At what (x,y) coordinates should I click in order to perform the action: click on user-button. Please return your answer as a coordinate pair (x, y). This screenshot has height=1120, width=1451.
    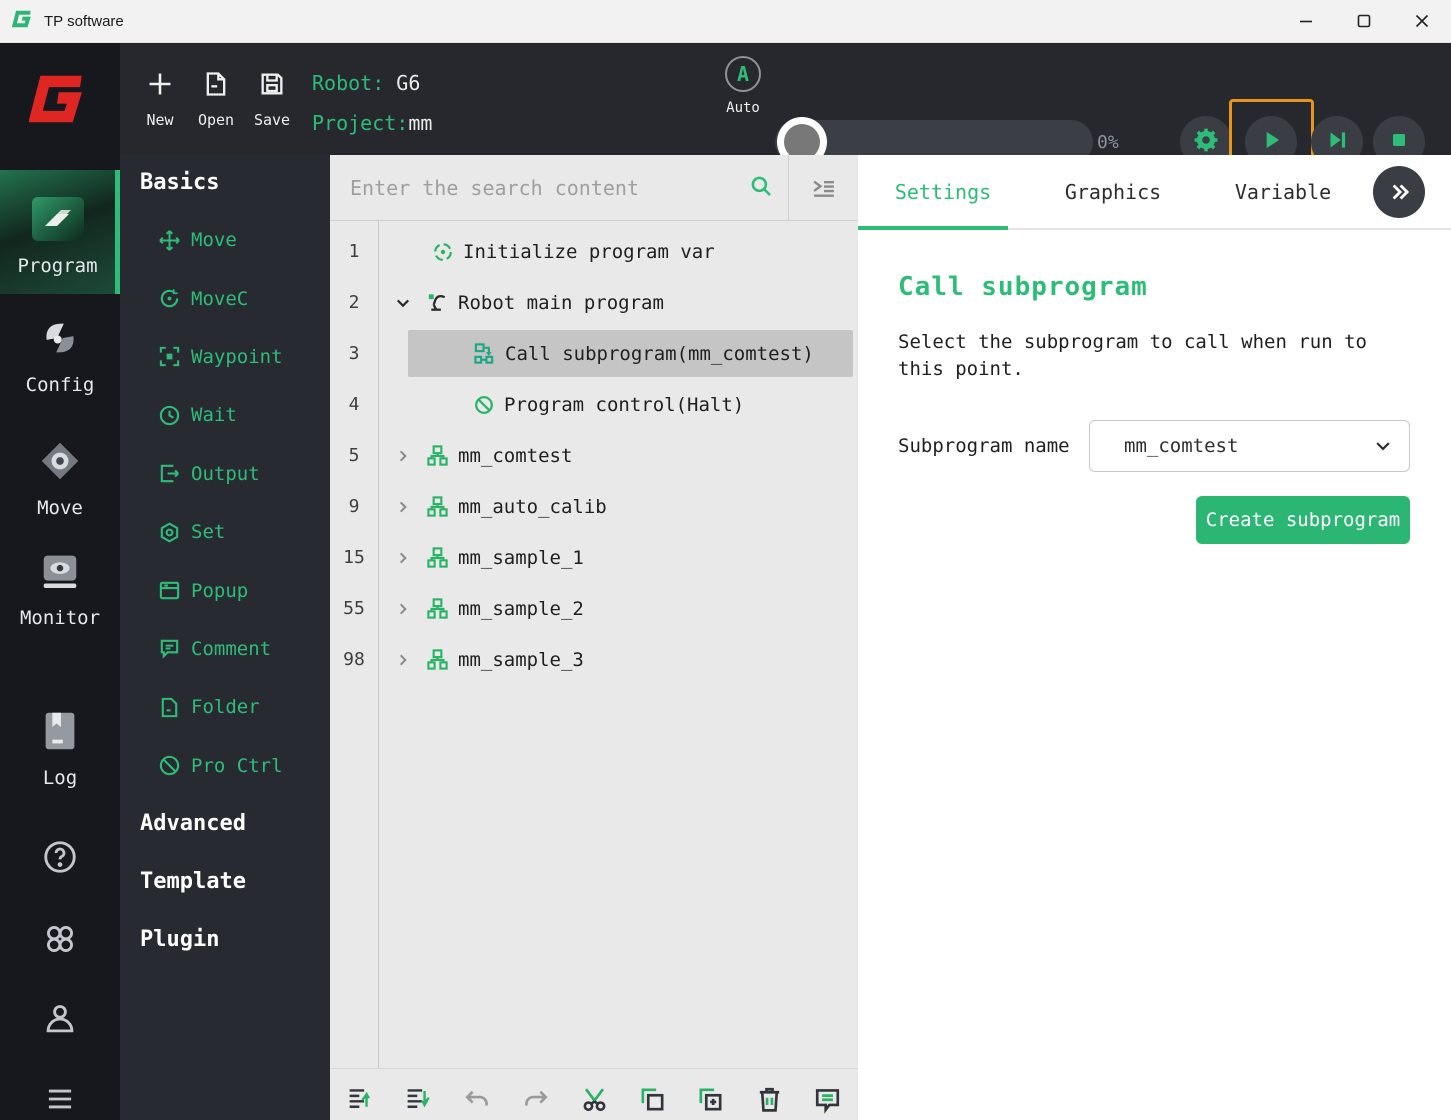
    Looking at the image, I should click on (60, 1019).